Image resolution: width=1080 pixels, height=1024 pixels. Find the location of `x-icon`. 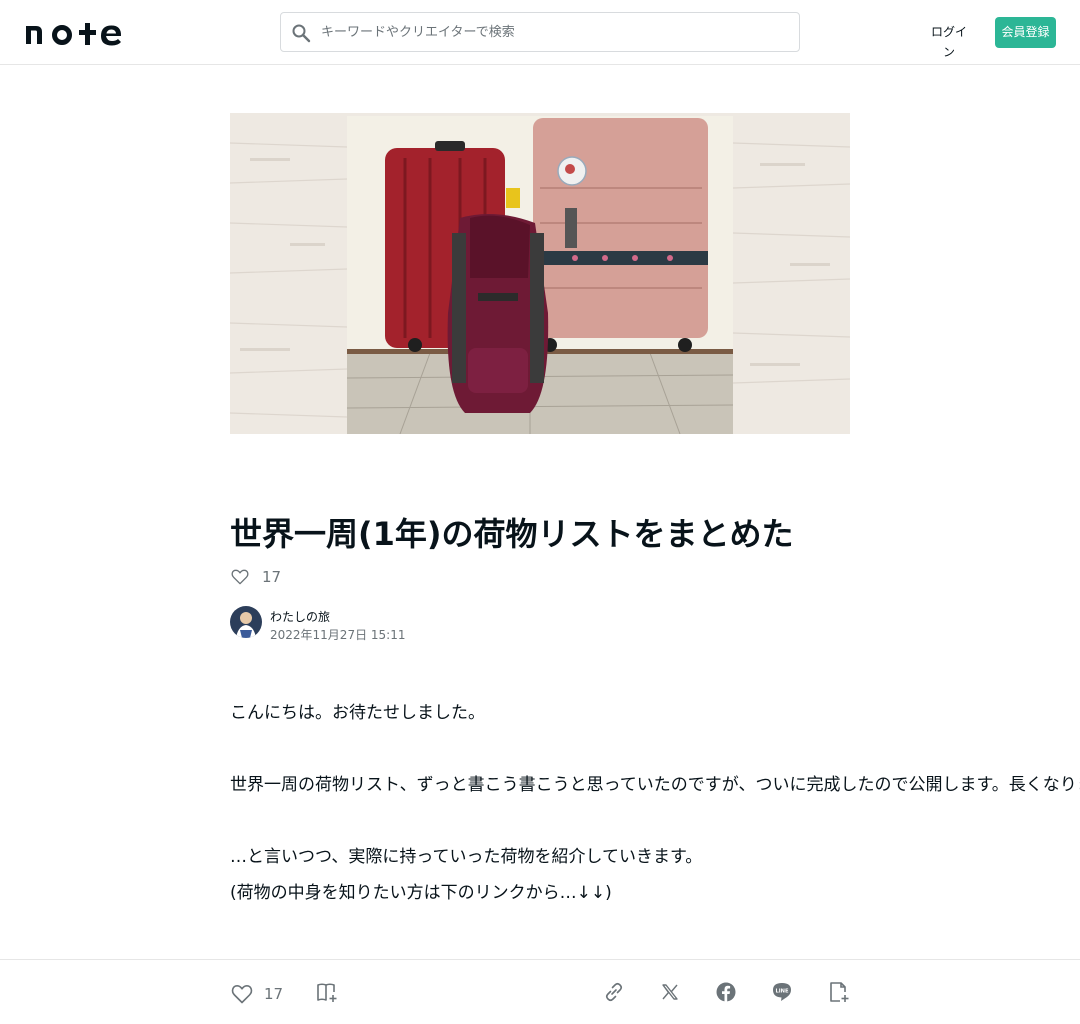

x-icon is located at coordinates (670, 992).